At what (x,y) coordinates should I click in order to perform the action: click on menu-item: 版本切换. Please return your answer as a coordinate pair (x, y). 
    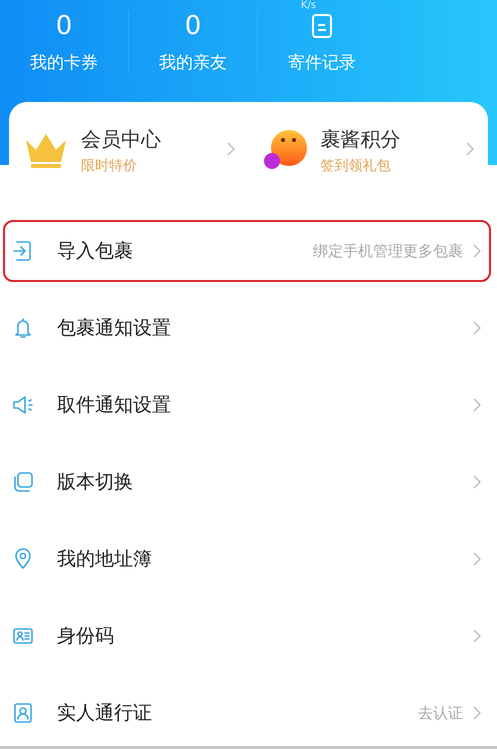
    Looking at the image, I should click on (265, 482).